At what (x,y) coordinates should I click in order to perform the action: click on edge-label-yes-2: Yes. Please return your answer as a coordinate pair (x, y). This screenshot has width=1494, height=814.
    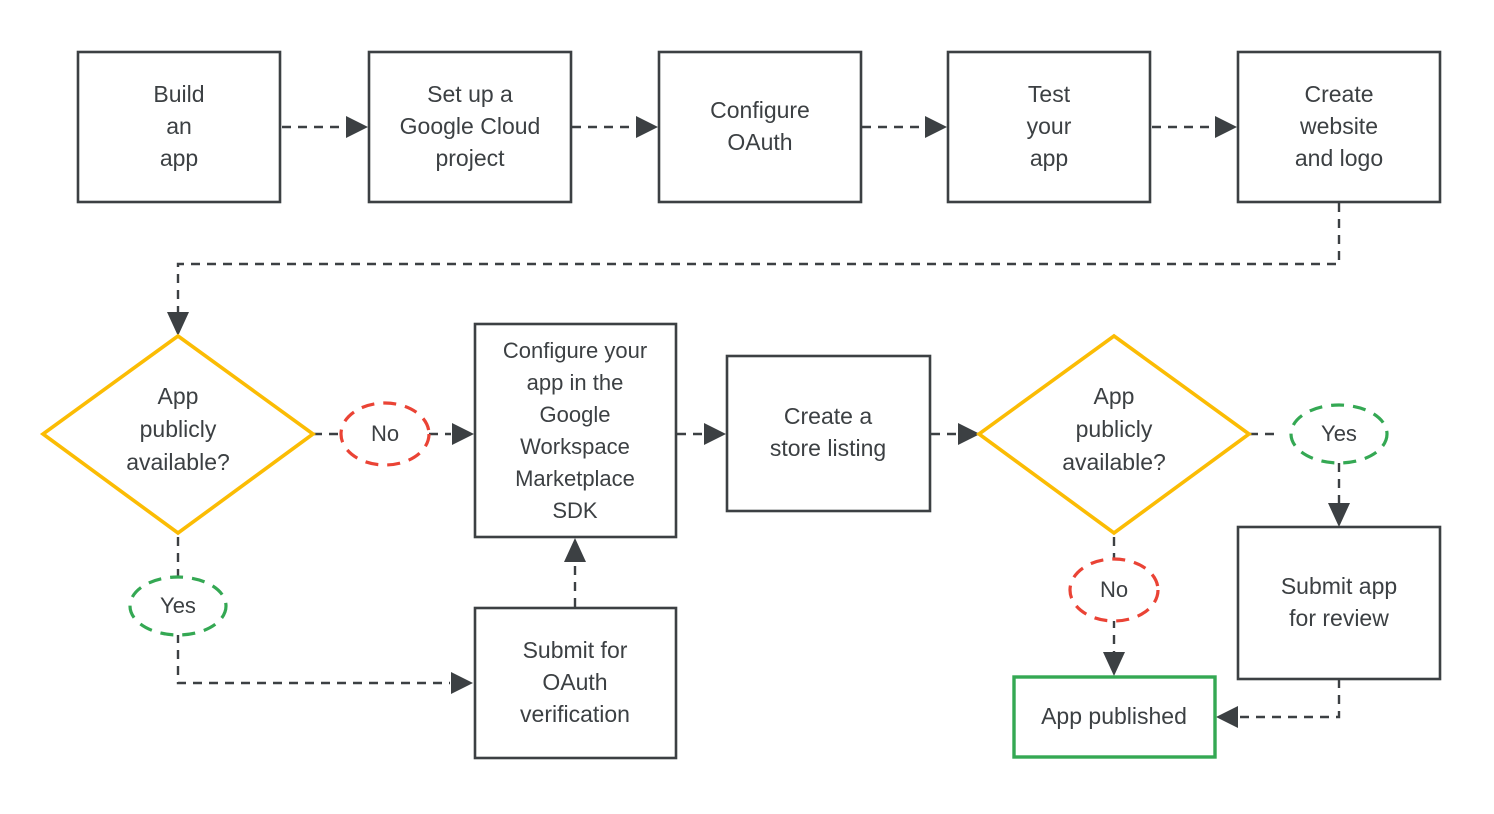
    Looking at the image, I should click on (1339, 434).